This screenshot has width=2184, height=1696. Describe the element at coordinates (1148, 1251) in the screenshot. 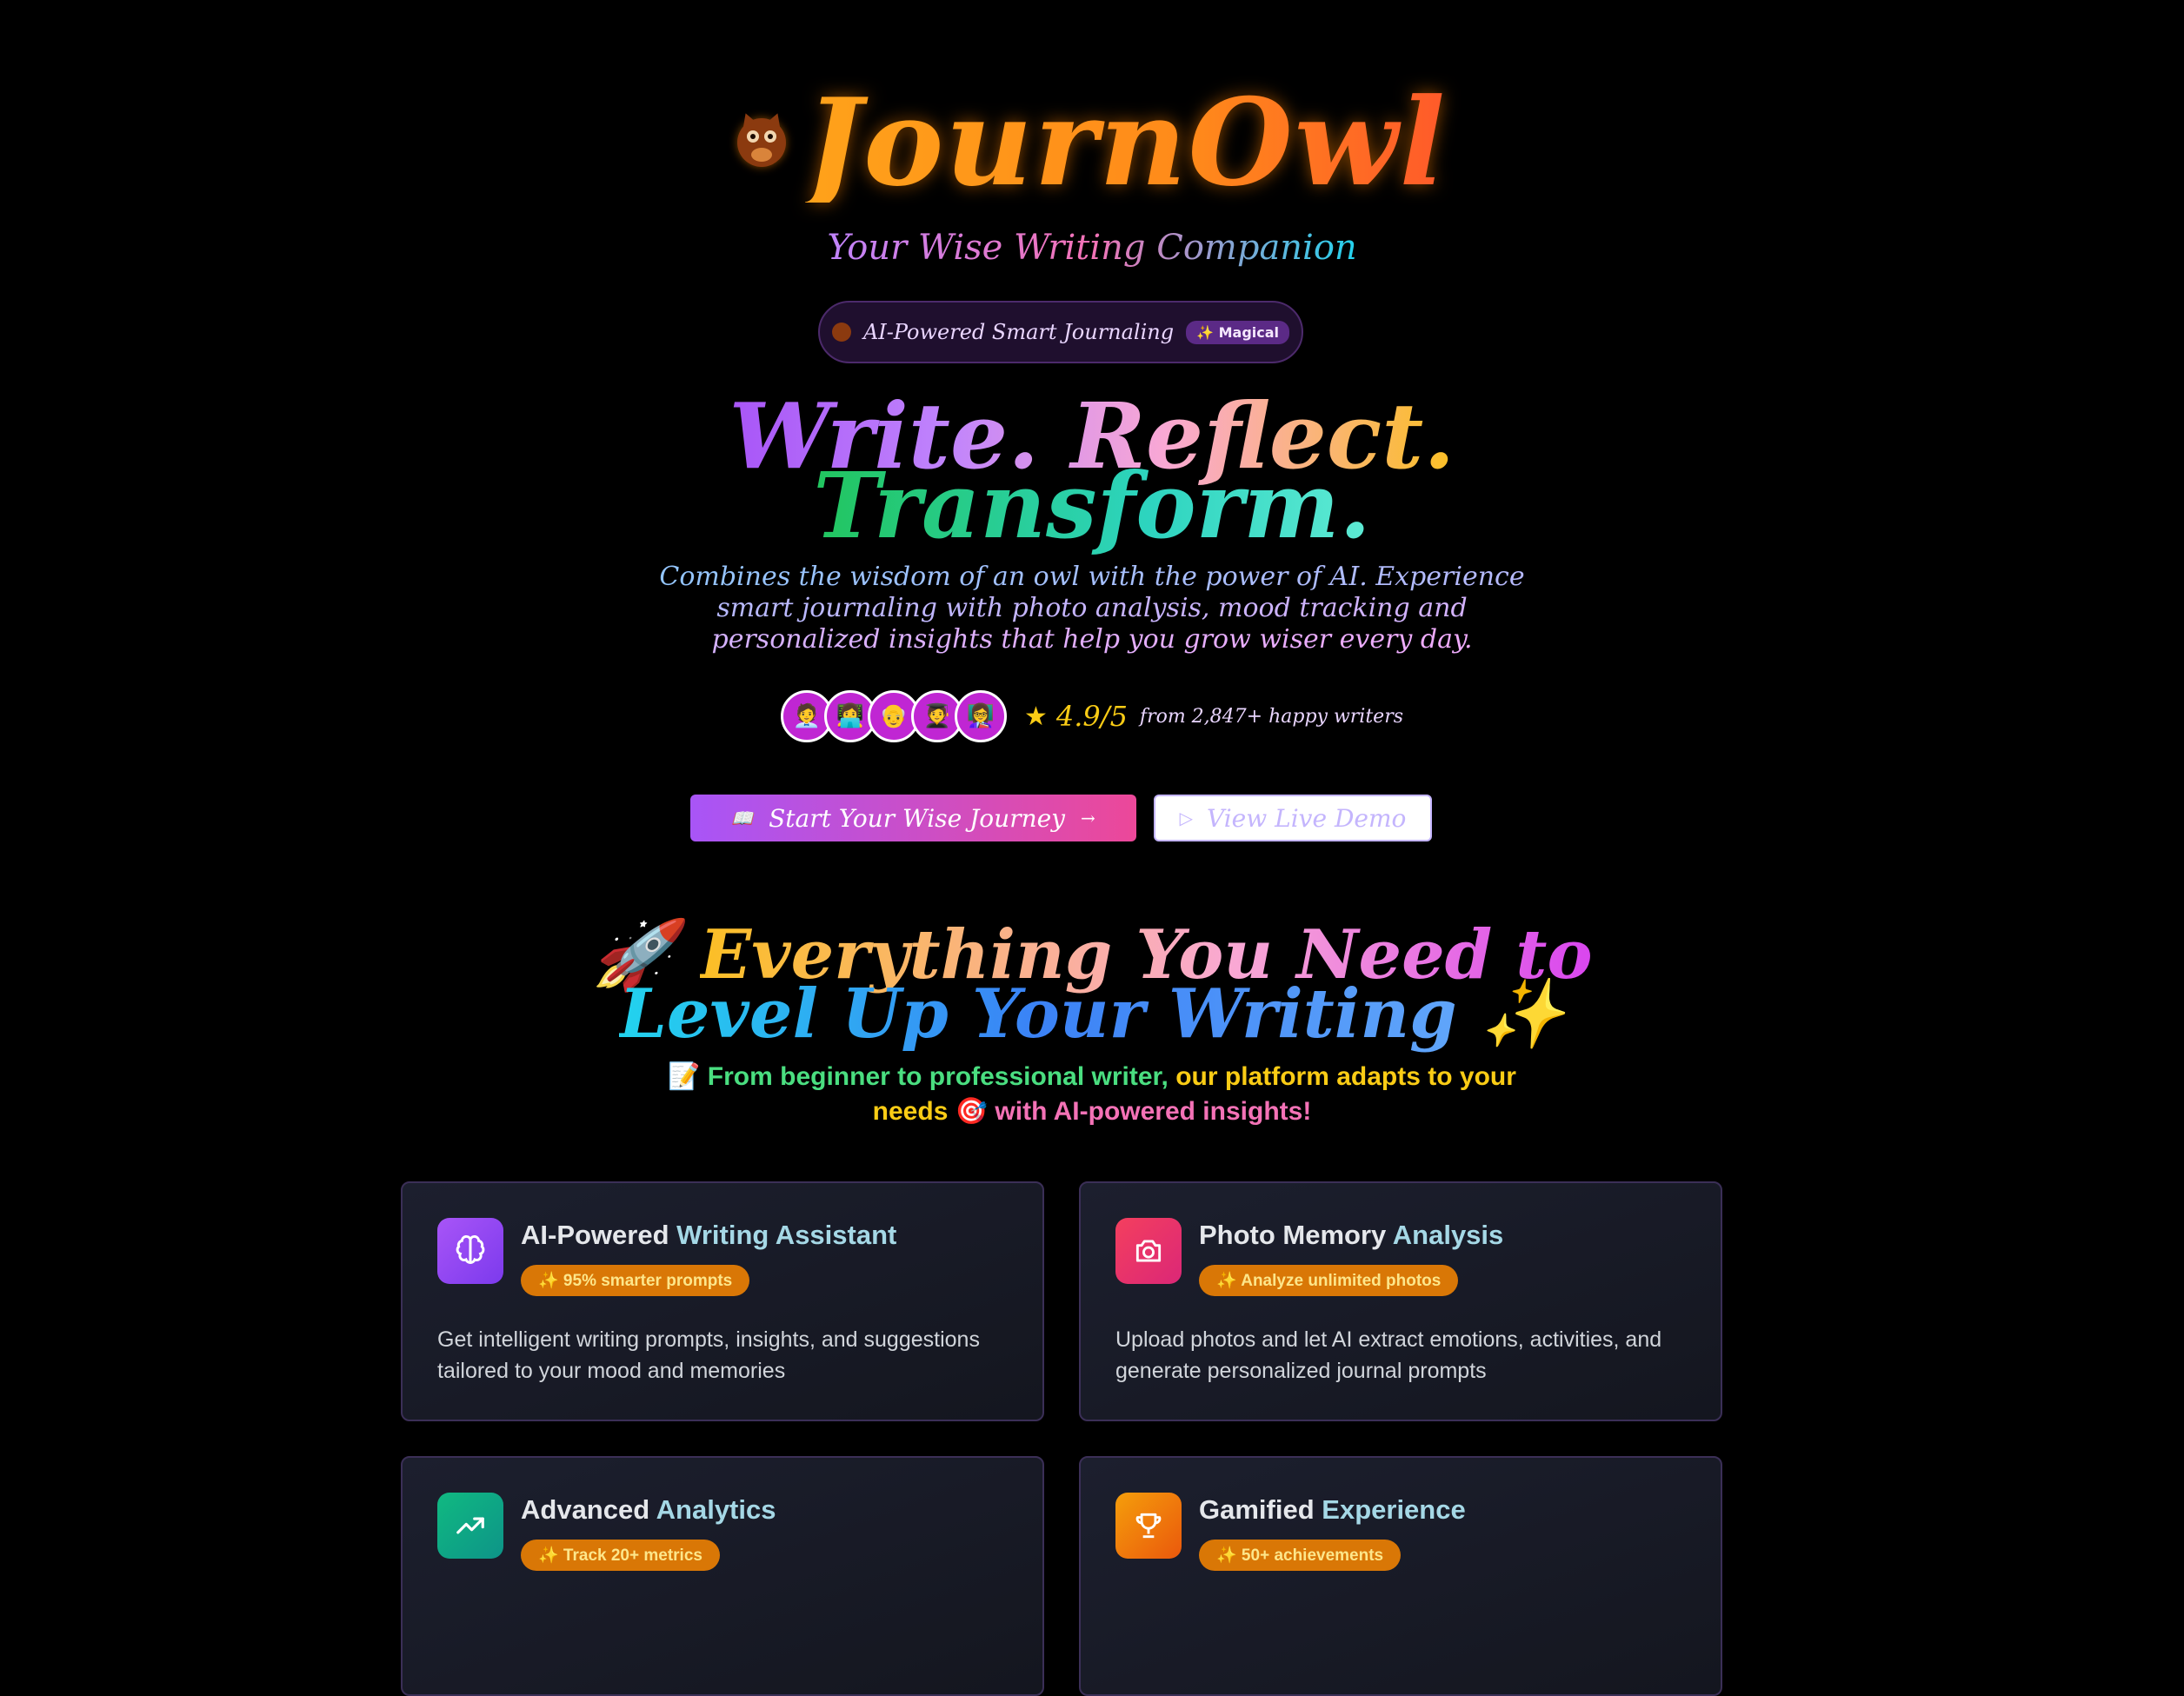

I see `camera-icon` at that location.